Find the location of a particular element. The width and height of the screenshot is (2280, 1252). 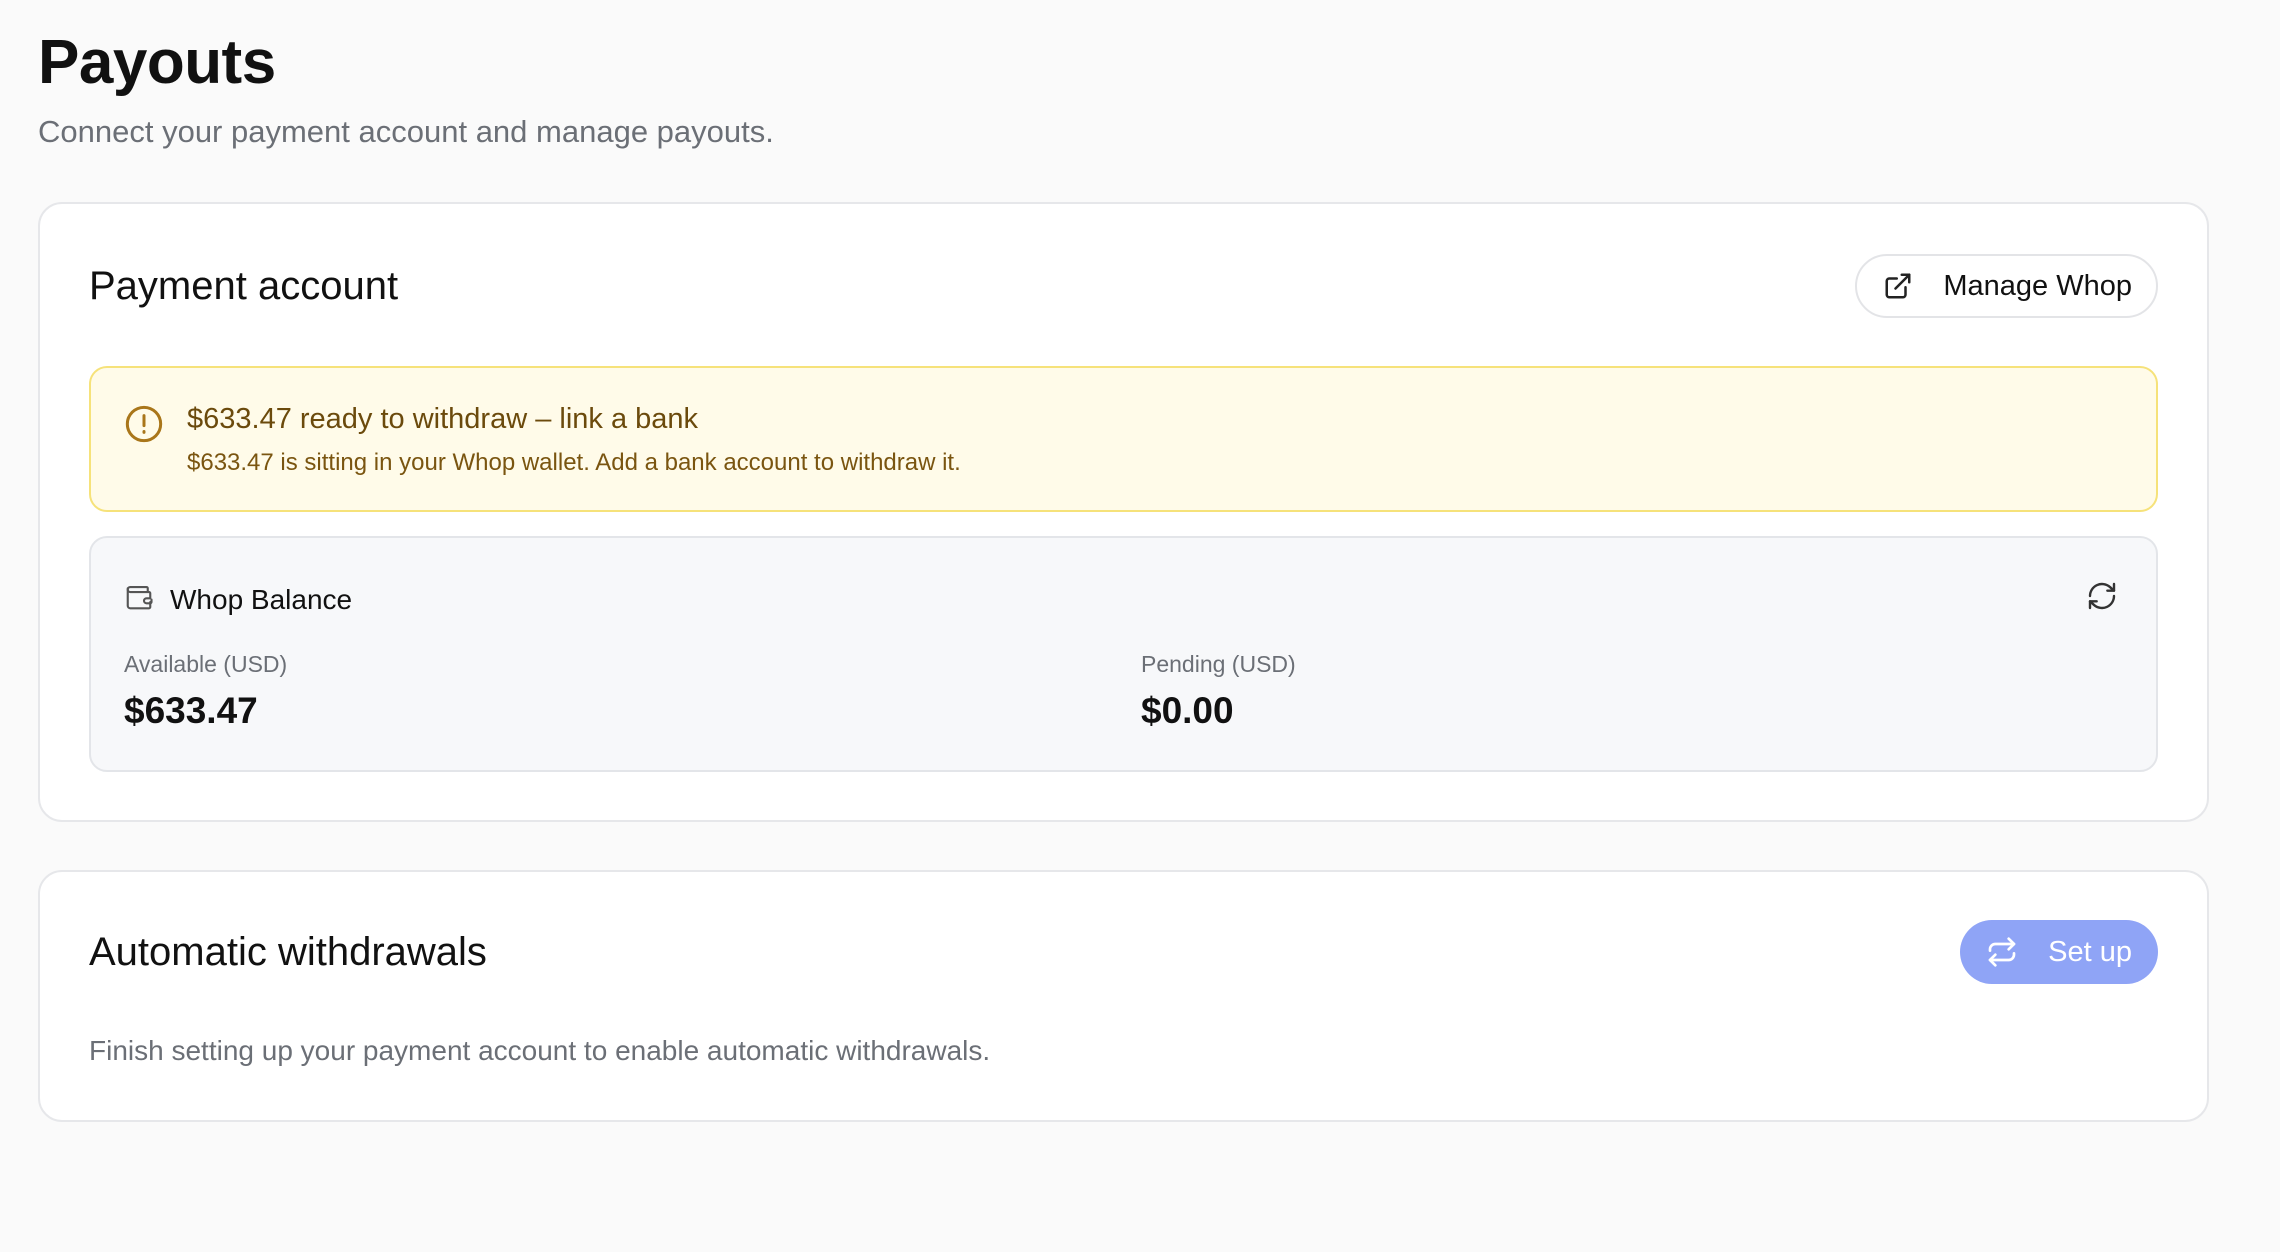

external-link-icon is located at coordinates (1898, 286).